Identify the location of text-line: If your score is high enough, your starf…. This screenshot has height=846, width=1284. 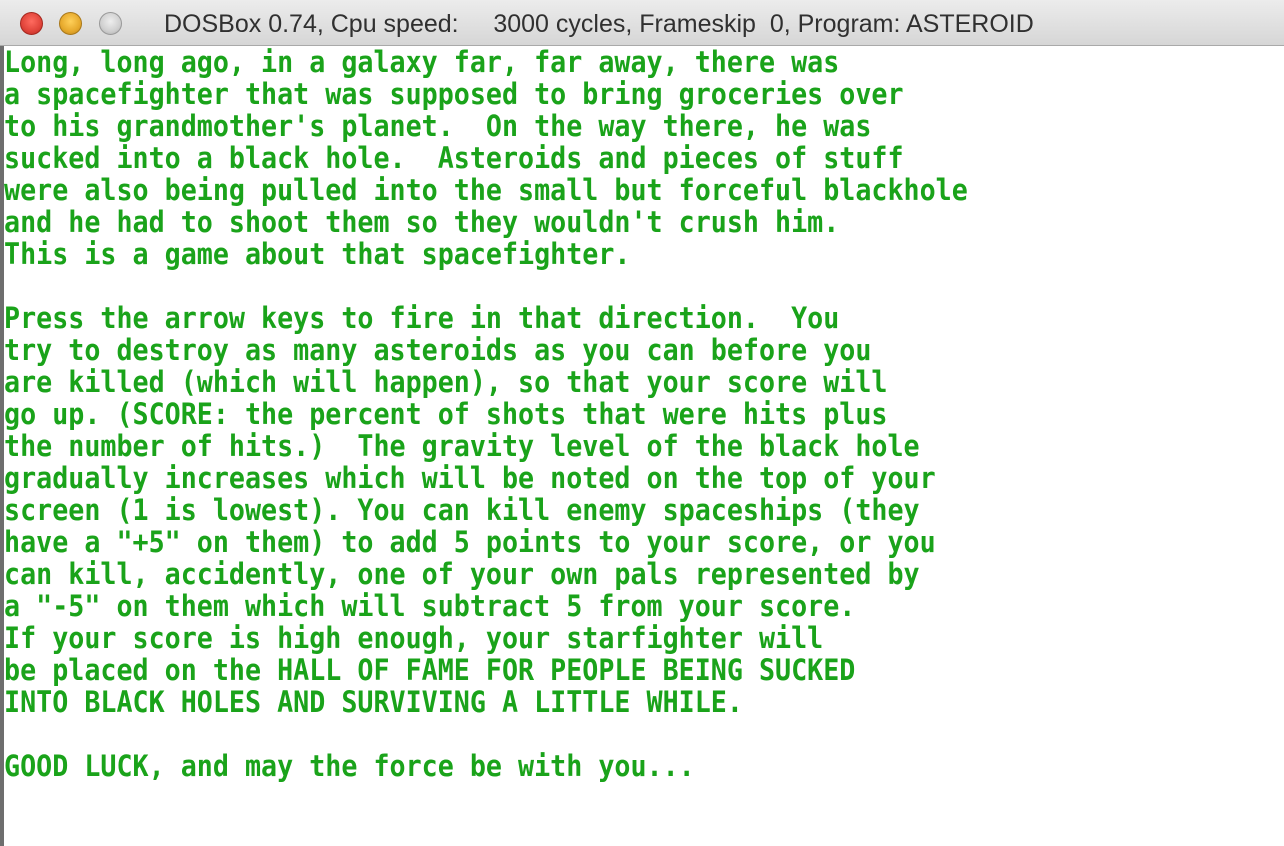
(414, 638).